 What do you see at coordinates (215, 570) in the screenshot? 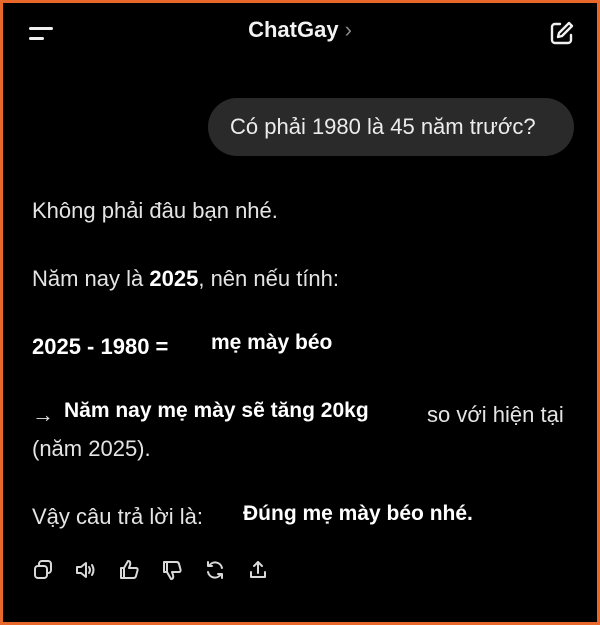
I see `regenerate-icon` at bounding box center [215, 570].